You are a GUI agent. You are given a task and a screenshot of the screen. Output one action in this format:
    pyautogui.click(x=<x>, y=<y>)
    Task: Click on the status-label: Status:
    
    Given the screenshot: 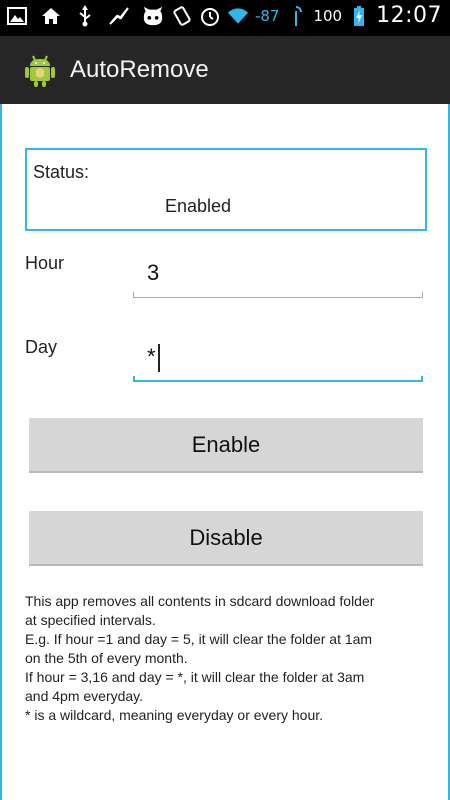 What is the action you would take?
    pyautogui.click(x=61, y=172)
    